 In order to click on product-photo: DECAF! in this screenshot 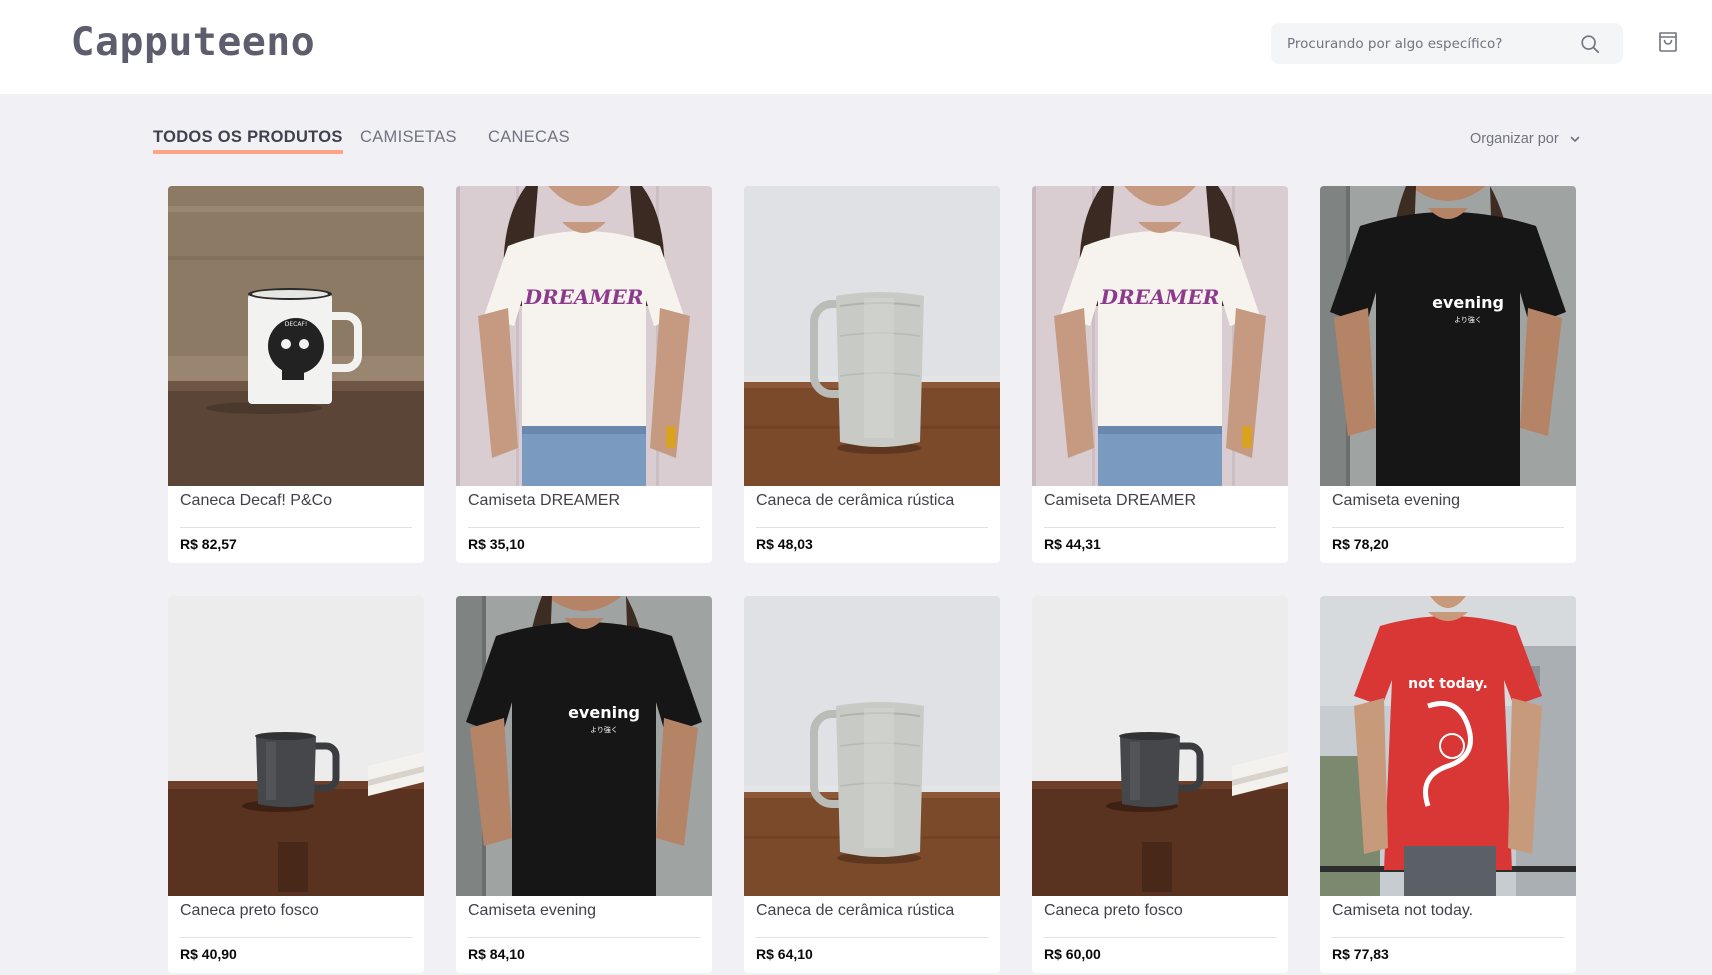, I will do `click(296, 336)`.